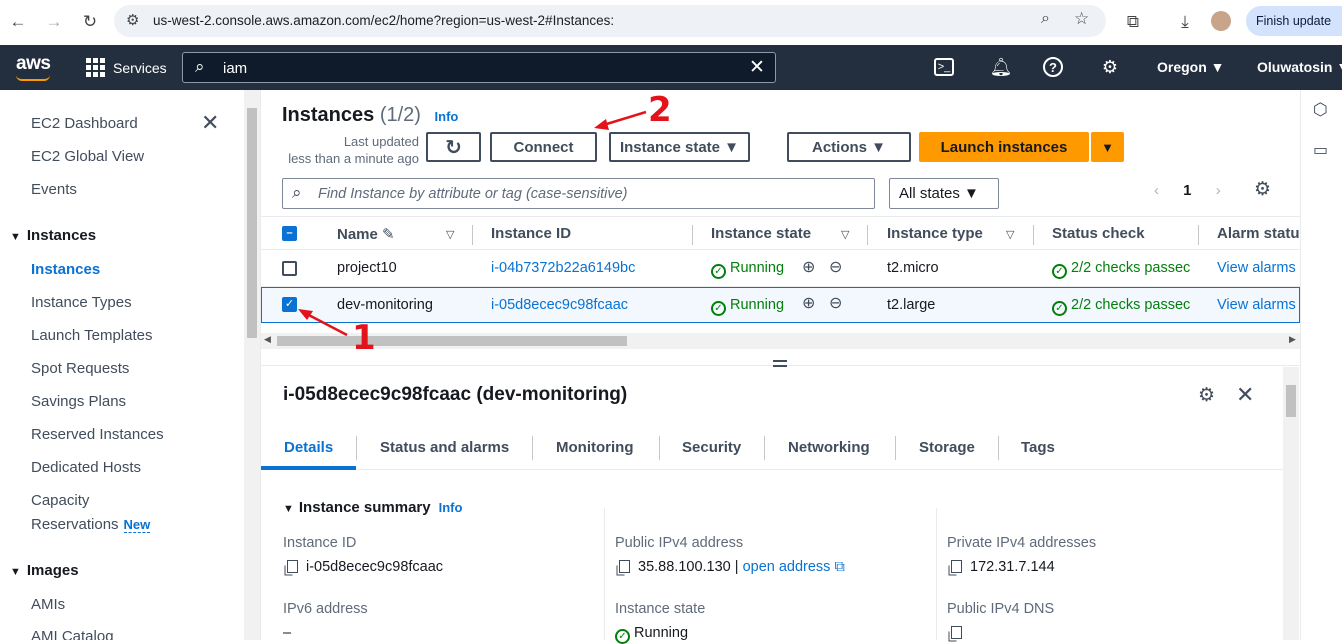 Image resolution: width=1342 pixels, height=644 pixels. I want to click on sidebar-item-capacity-reservations: Reservations New, so click(91, 524).